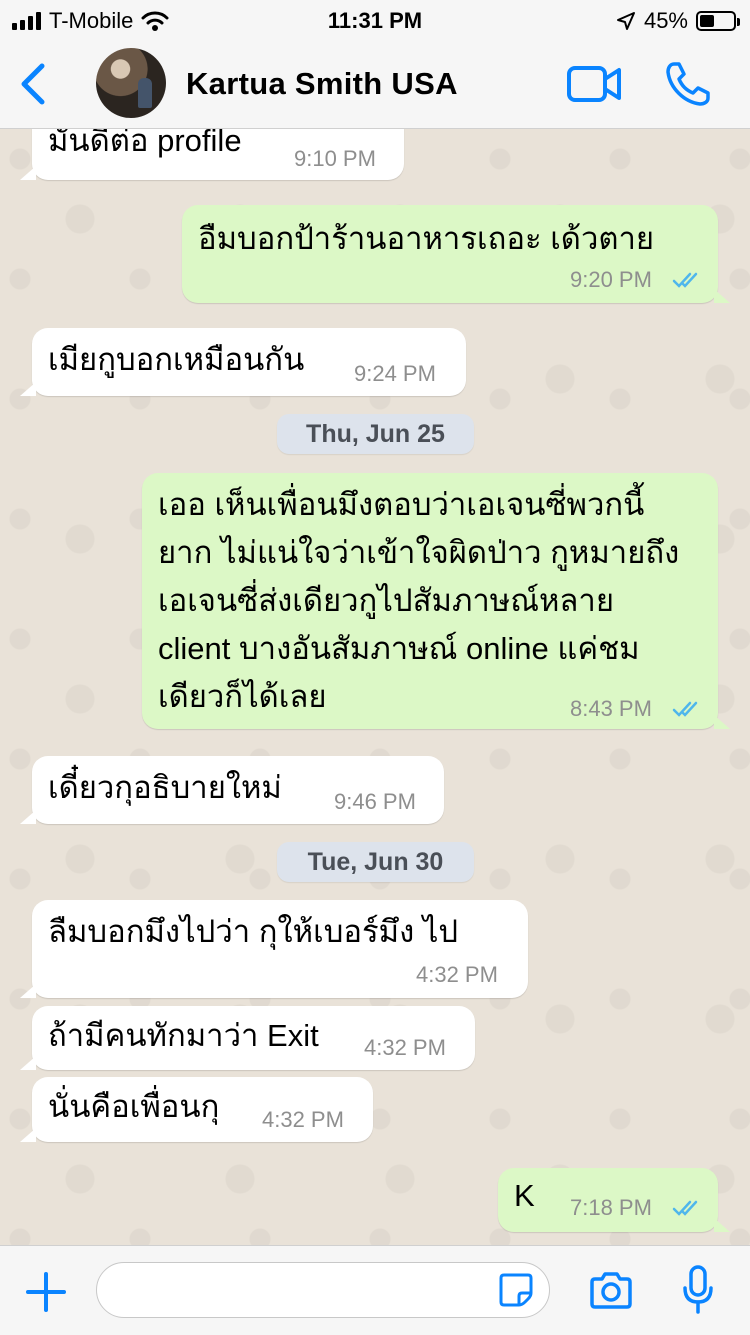  Describe the element at coordinates (611, 279) in the screenshot. I see `message-time: 9:20 PM` at that location.